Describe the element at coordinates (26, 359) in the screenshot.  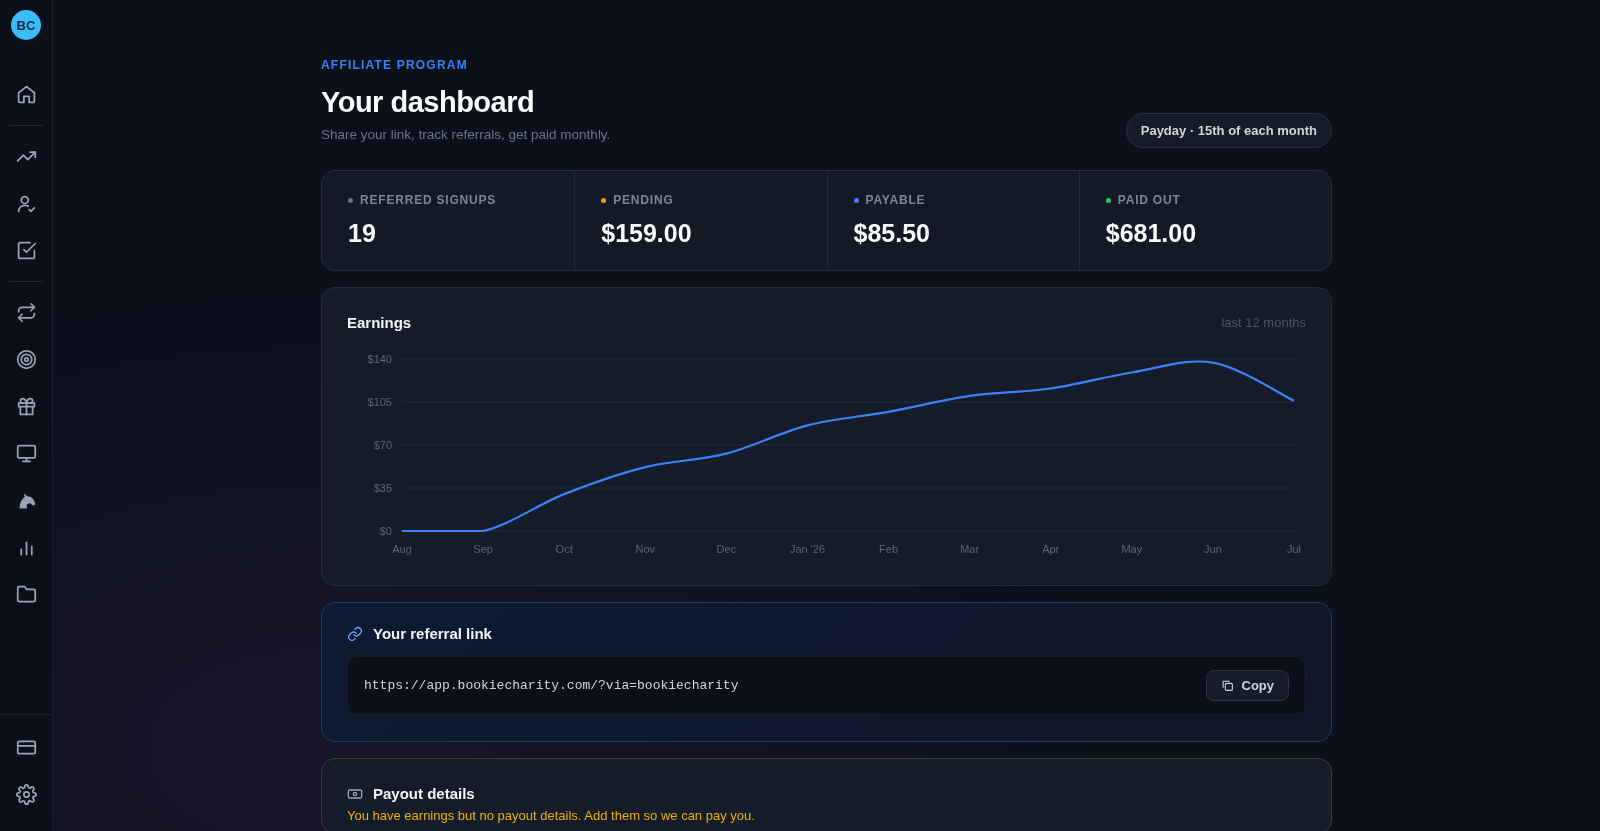
I see `target-icon` at that location.